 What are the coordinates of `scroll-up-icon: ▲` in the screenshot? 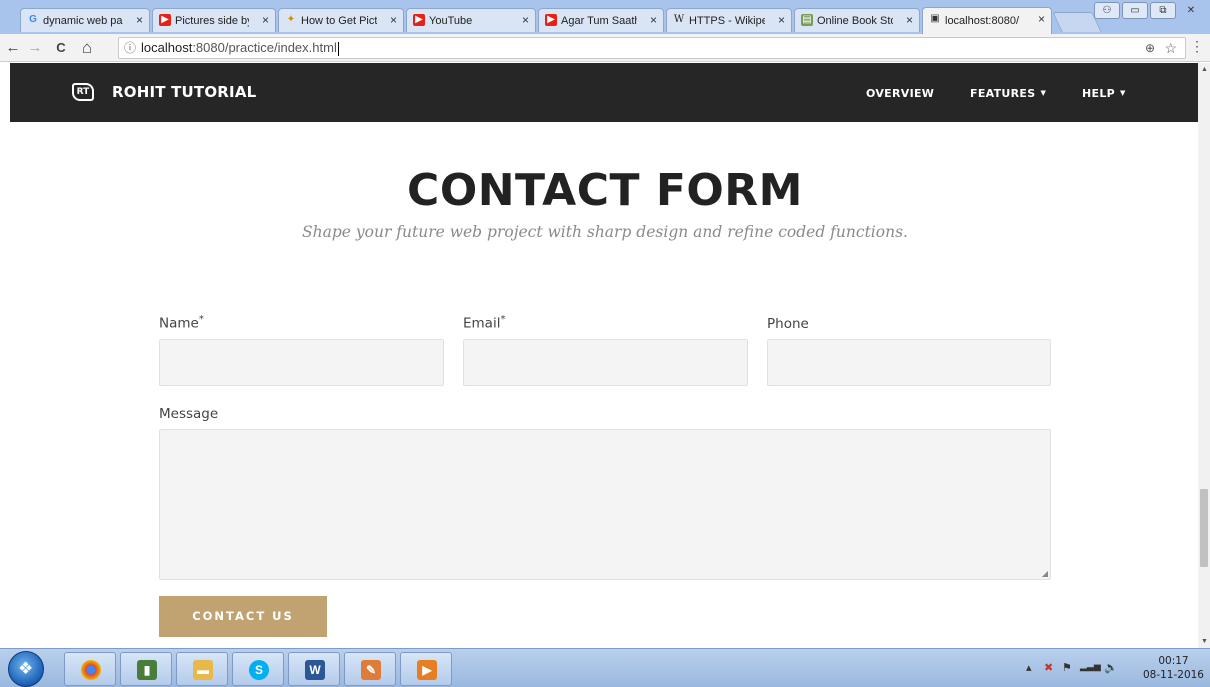 It's located at (1204, 69).